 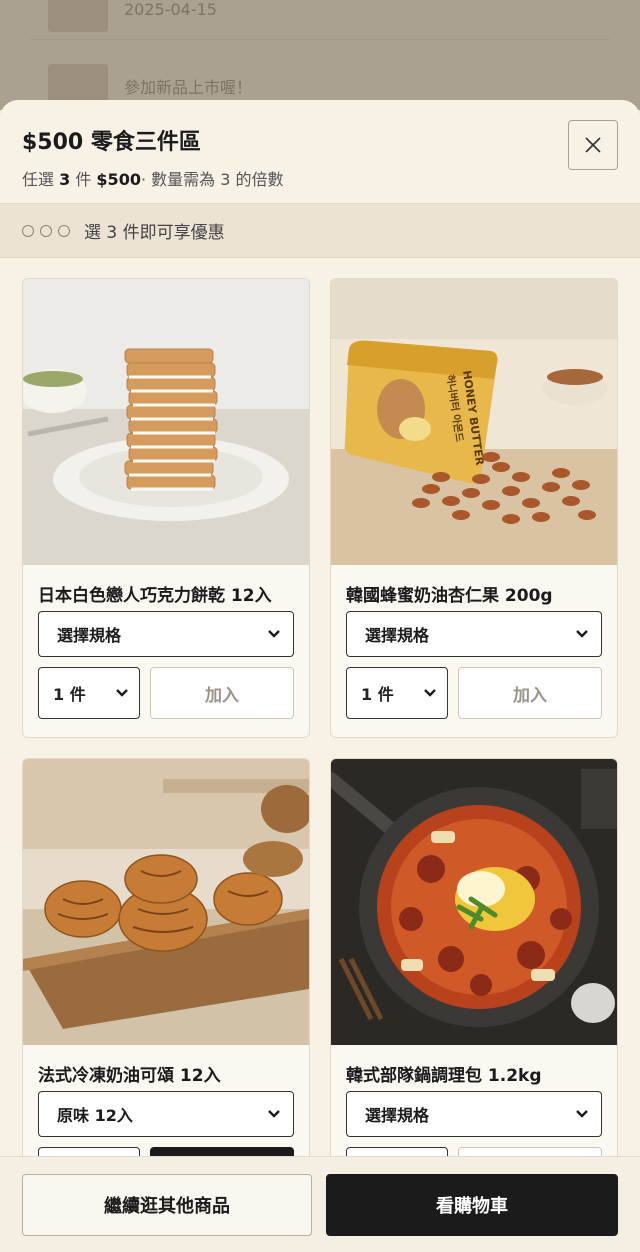 I want to click on sheet-header: $500 零食三件區 任選 3 件 $500· 數量需為 3 的倍數, so click(x=320, y=152).